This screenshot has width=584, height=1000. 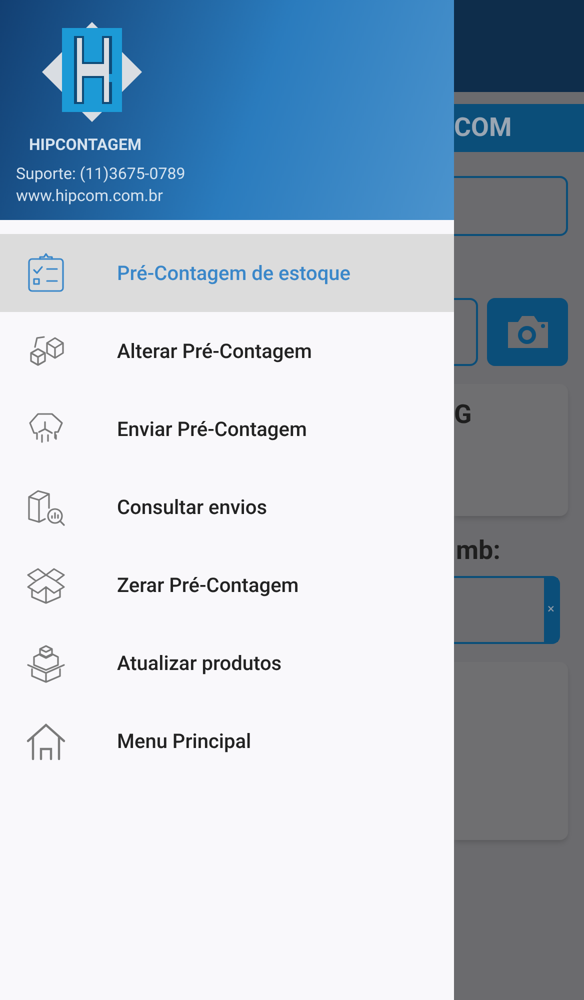 I want to click on menu-item: Alterar Pré-Contagem, so click(x=227, y=351).